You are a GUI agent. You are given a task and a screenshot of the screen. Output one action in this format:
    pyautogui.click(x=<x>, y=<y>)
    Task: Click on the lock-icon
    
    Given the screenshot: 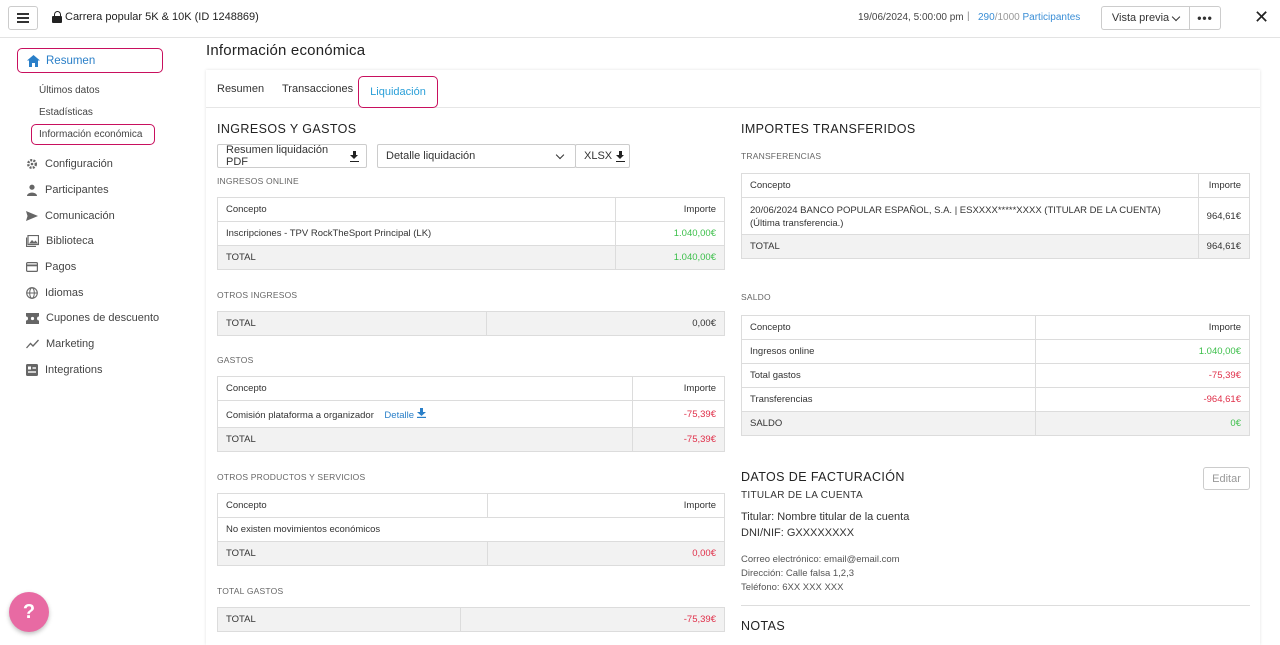 What is the action you would take?
    pyautogui.click(x=57, y=17)
    